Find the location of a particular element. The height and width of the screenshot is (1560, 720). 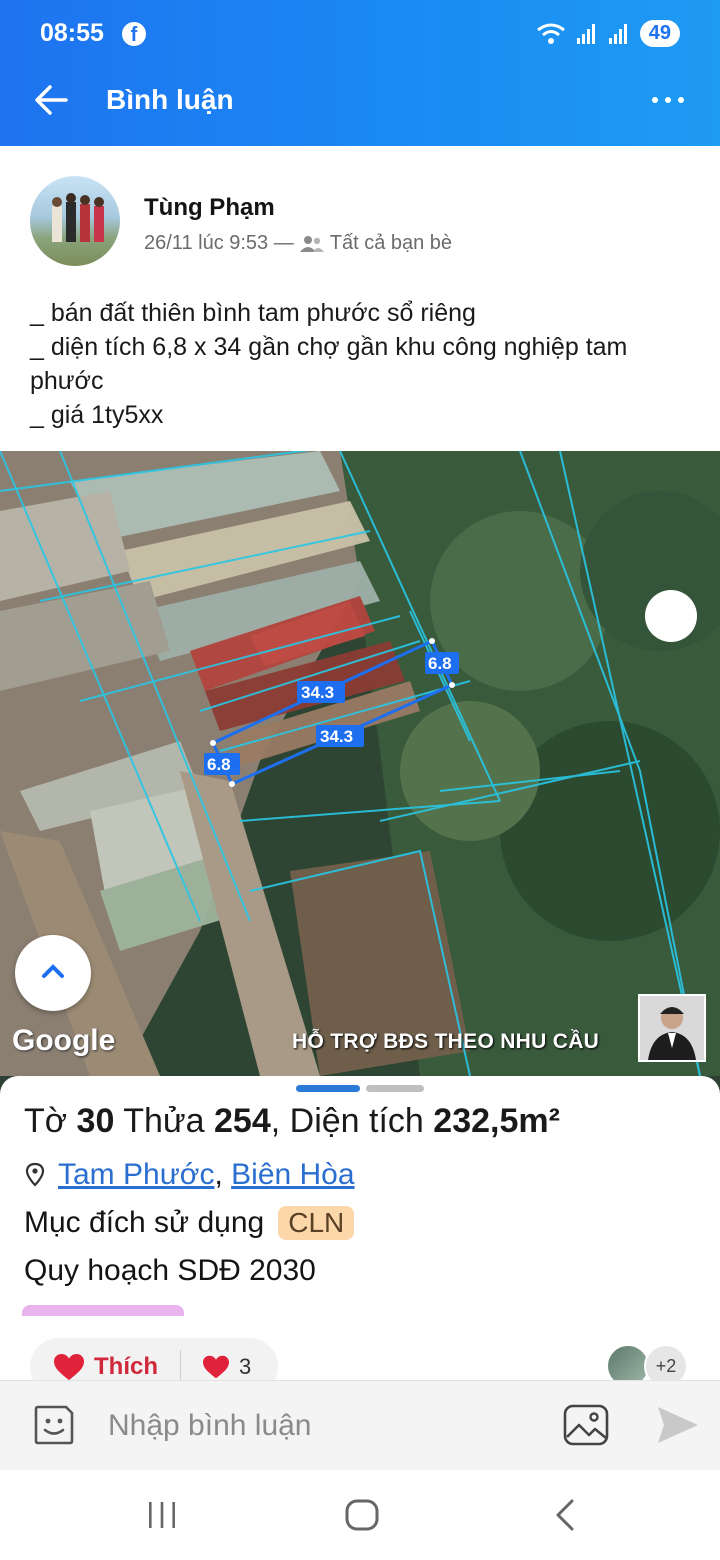

comment-input is located at coordinates (318, 1426).